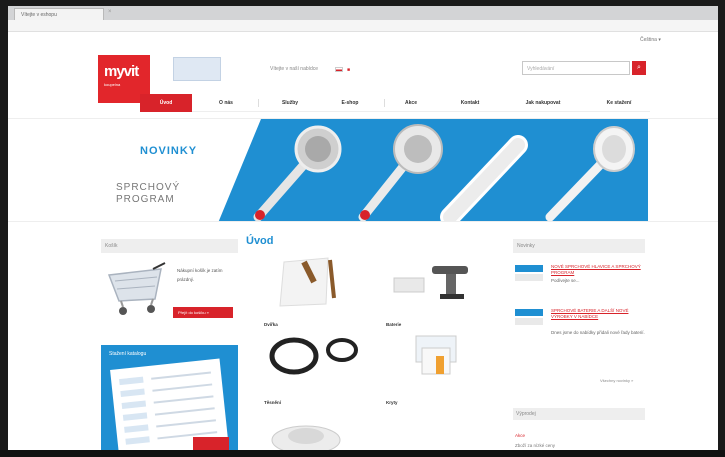 The image size is (725, 457). What do you see at coordinates (576, 68) in the screenshot?
I see `search-input: Vyhledávání` at bounding box center [576, 68].